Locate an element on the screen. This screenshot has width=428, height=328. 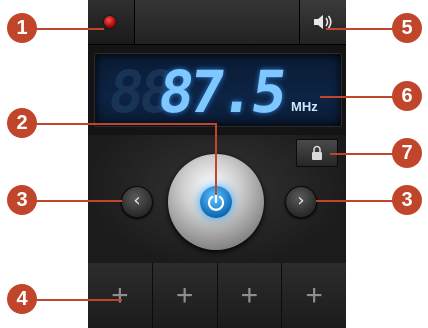
previous-station-button: ‹ is located at coordinates (137, 202).